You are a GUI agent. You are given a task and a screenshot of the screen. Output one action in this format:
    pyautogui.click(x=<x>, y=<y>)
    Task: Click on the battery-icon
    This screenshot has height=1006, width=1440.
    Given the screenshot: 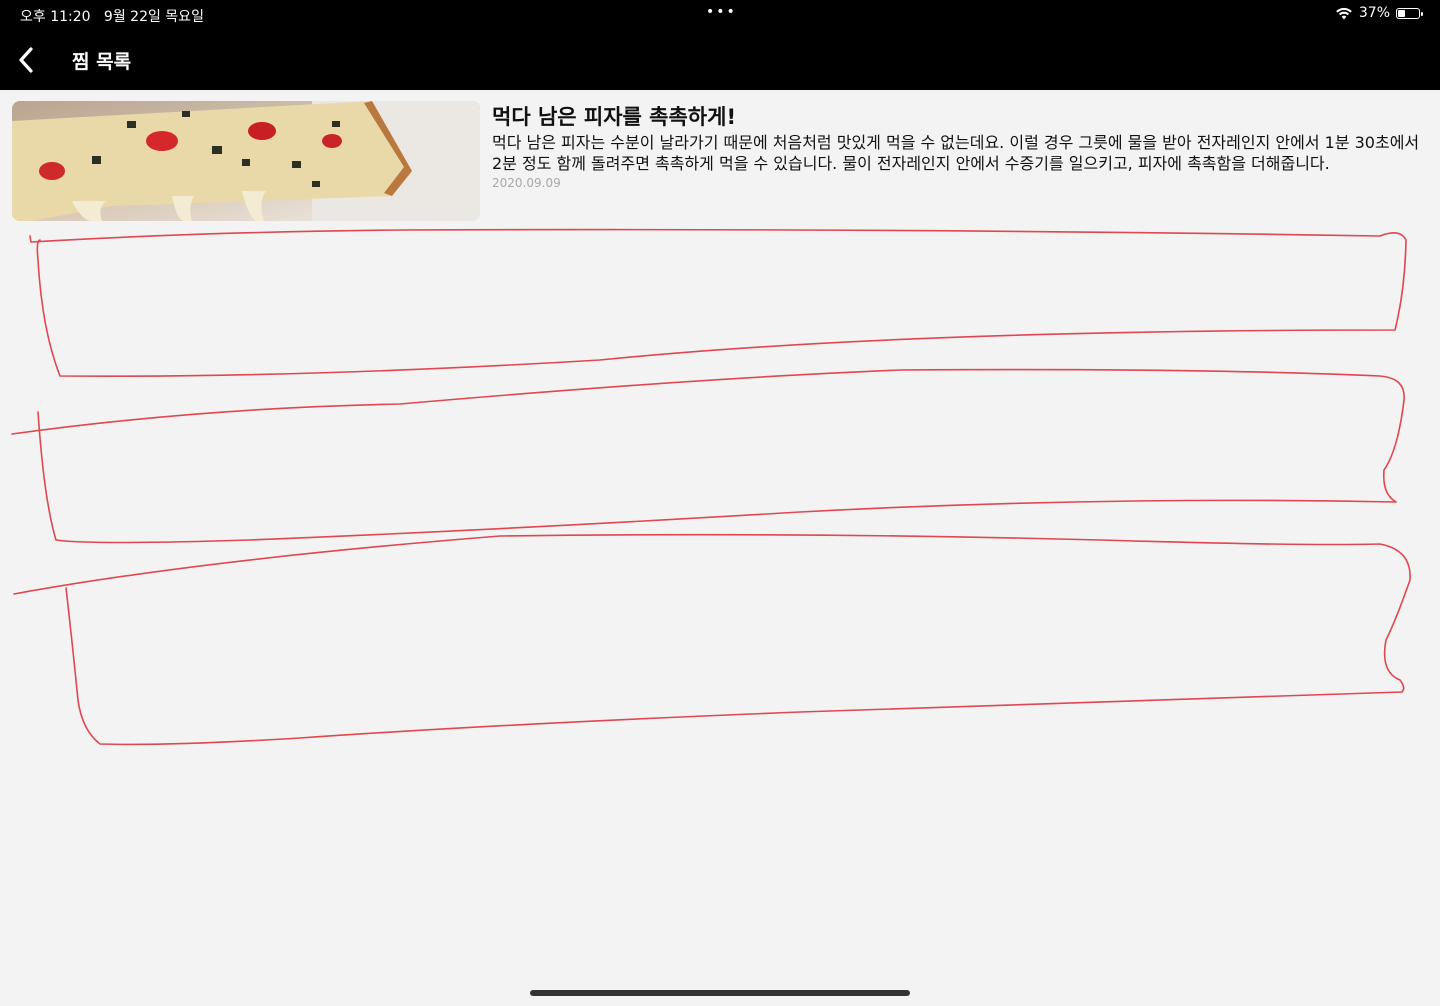 What is the action you would take?
    pyautogui.click(x=1409, y=13)
    